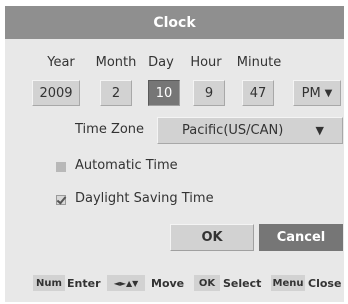  I want to click on year-label: Year, so click(61, 62).